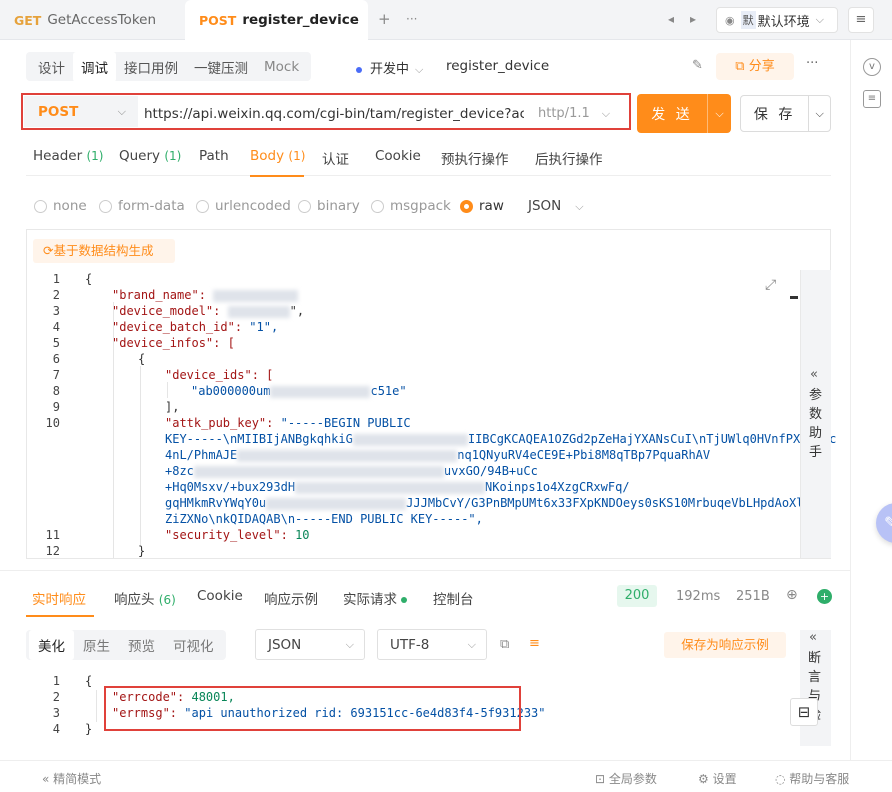 This screenshot has width=892, height=792. What do you see at coordinates (497, 66) in the screenshot?
I see `api-name: register_device` at bounding box center [497, 66].